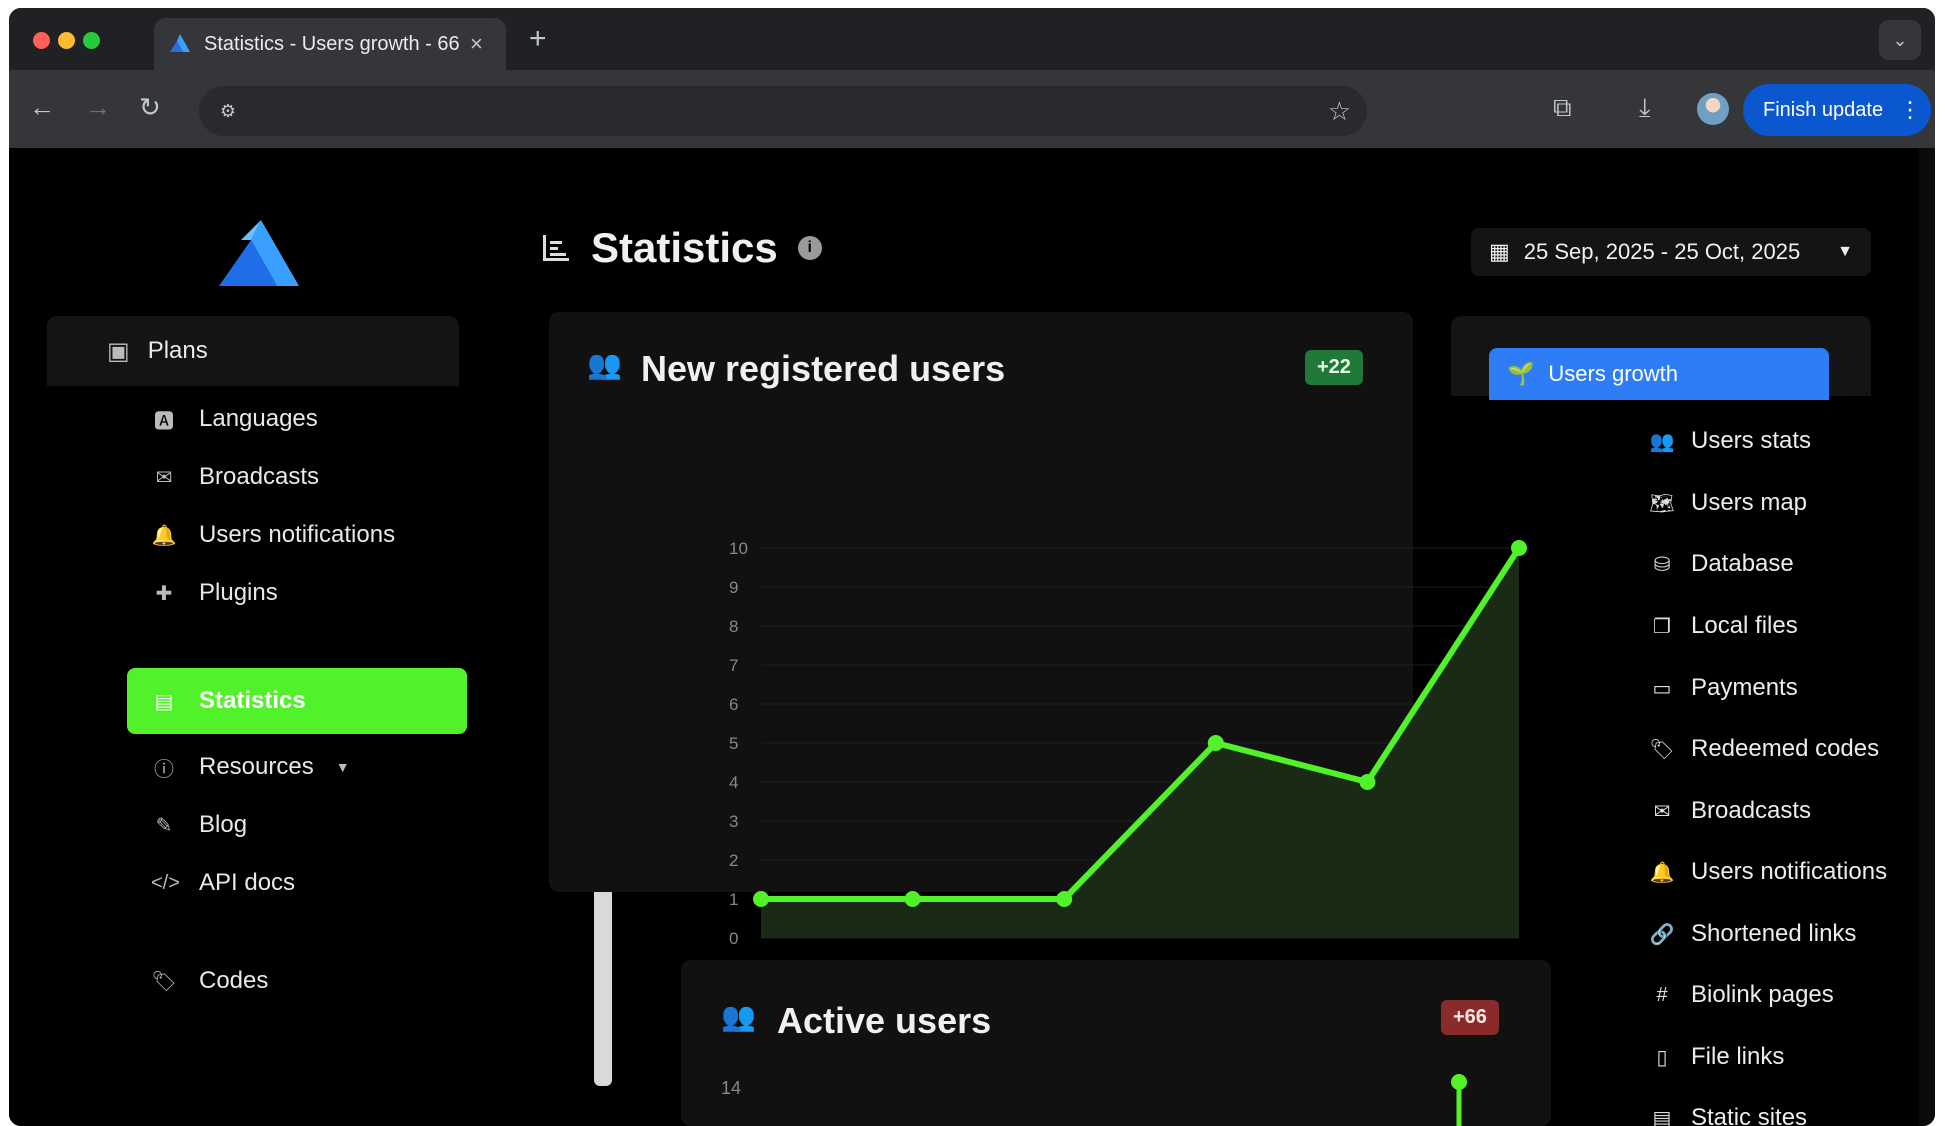  What do you see at coordinates (823, 368) in the screenshot?
I see `new-users-title: New registered users` at bounding box center [823, 368].